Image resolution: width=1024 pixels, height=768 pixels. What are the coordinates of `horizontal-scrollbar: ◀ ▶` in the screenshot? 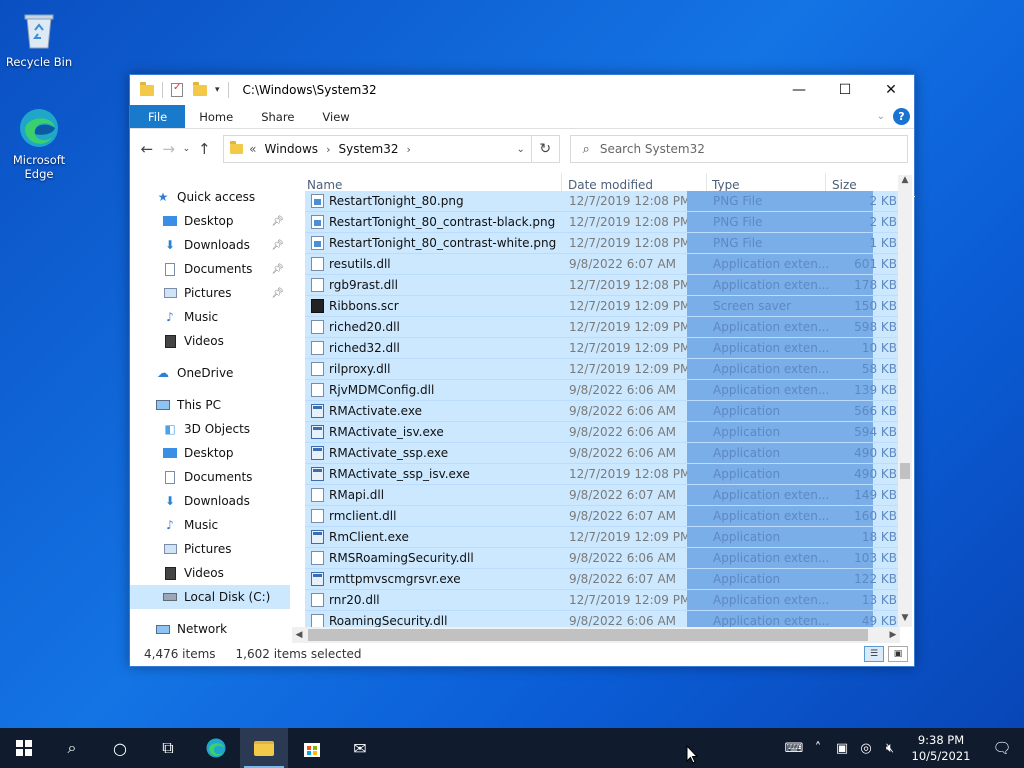 It's located at (596, 635).